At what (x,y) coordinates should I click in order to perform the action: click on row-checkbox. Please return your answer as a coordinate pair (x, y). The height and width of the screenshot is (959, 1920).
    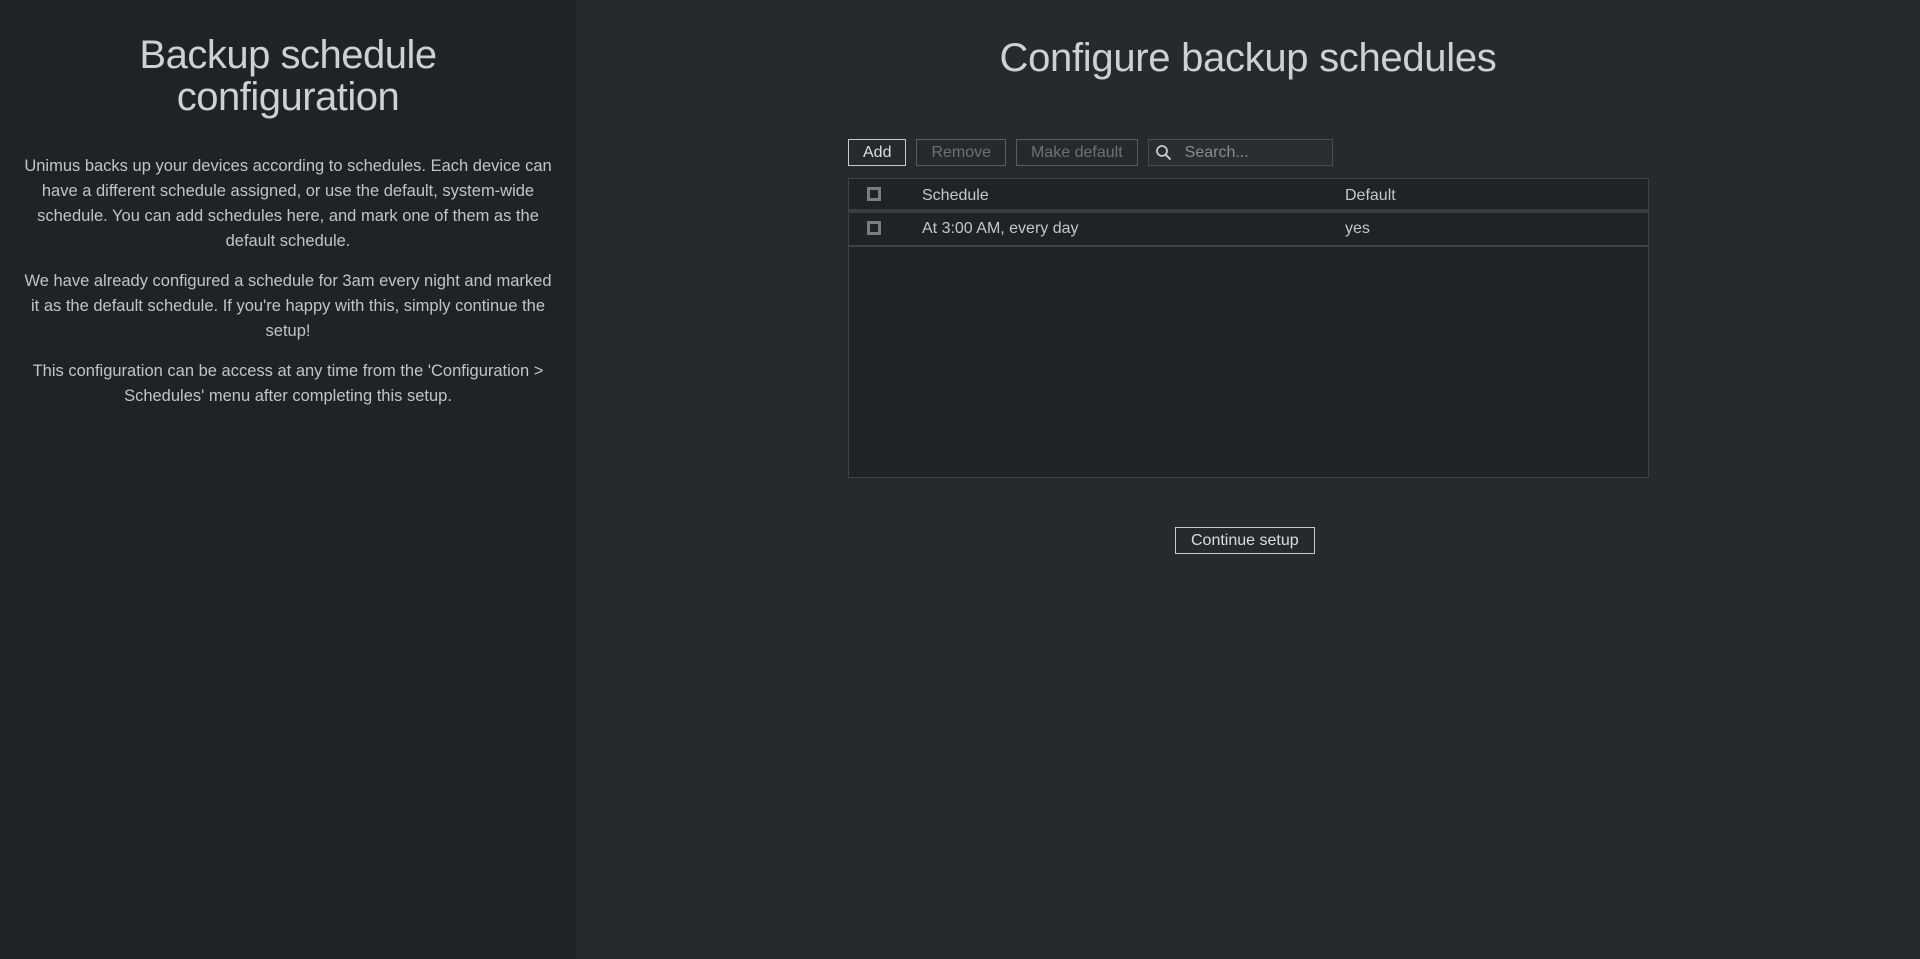
    Looking at the image, I should click on (874, 228).